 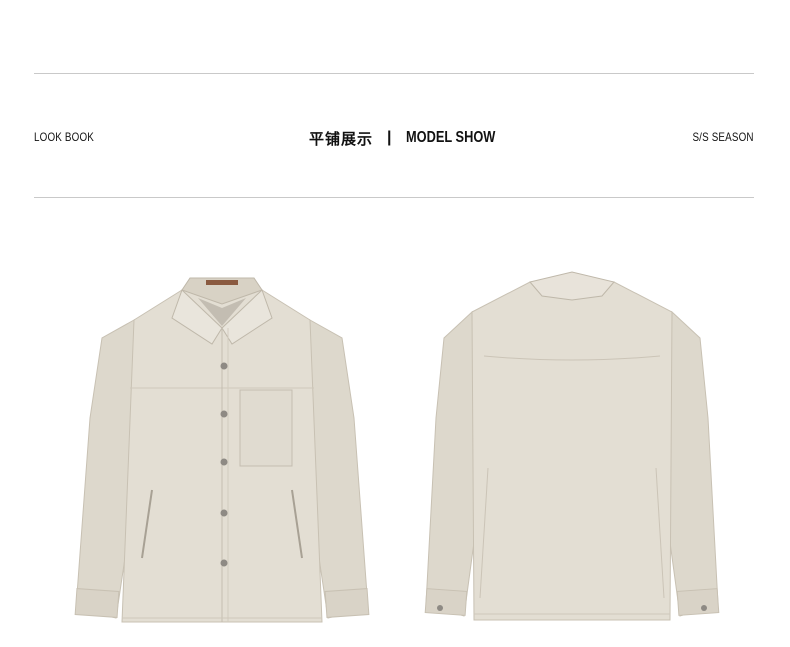 I want to click on bottom-divider-line, so click(x=394, y=197).